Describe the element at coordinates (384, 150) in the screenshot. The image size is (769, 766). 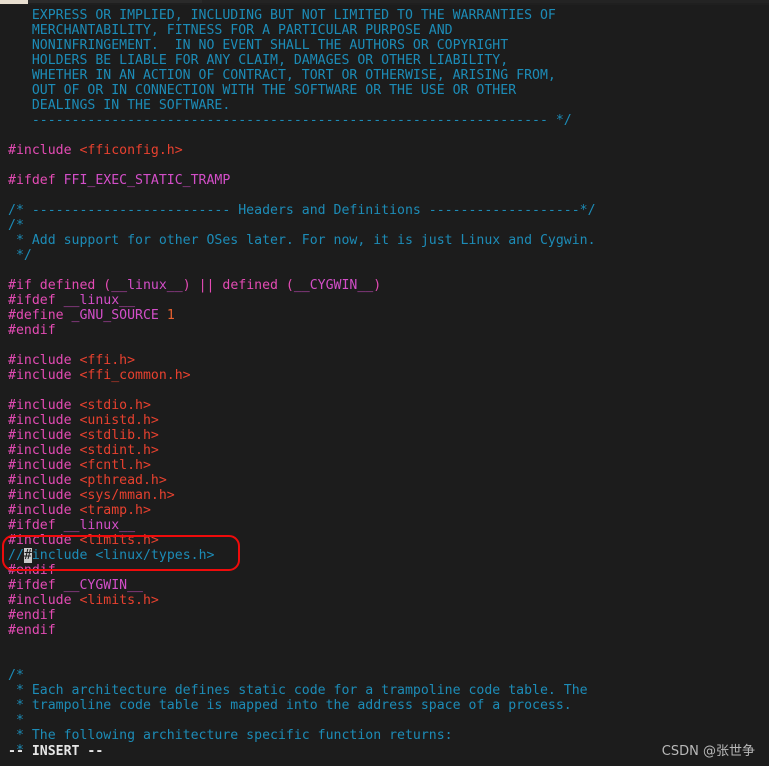
I see `code-line: #include <fficonfig.h>` at that location.